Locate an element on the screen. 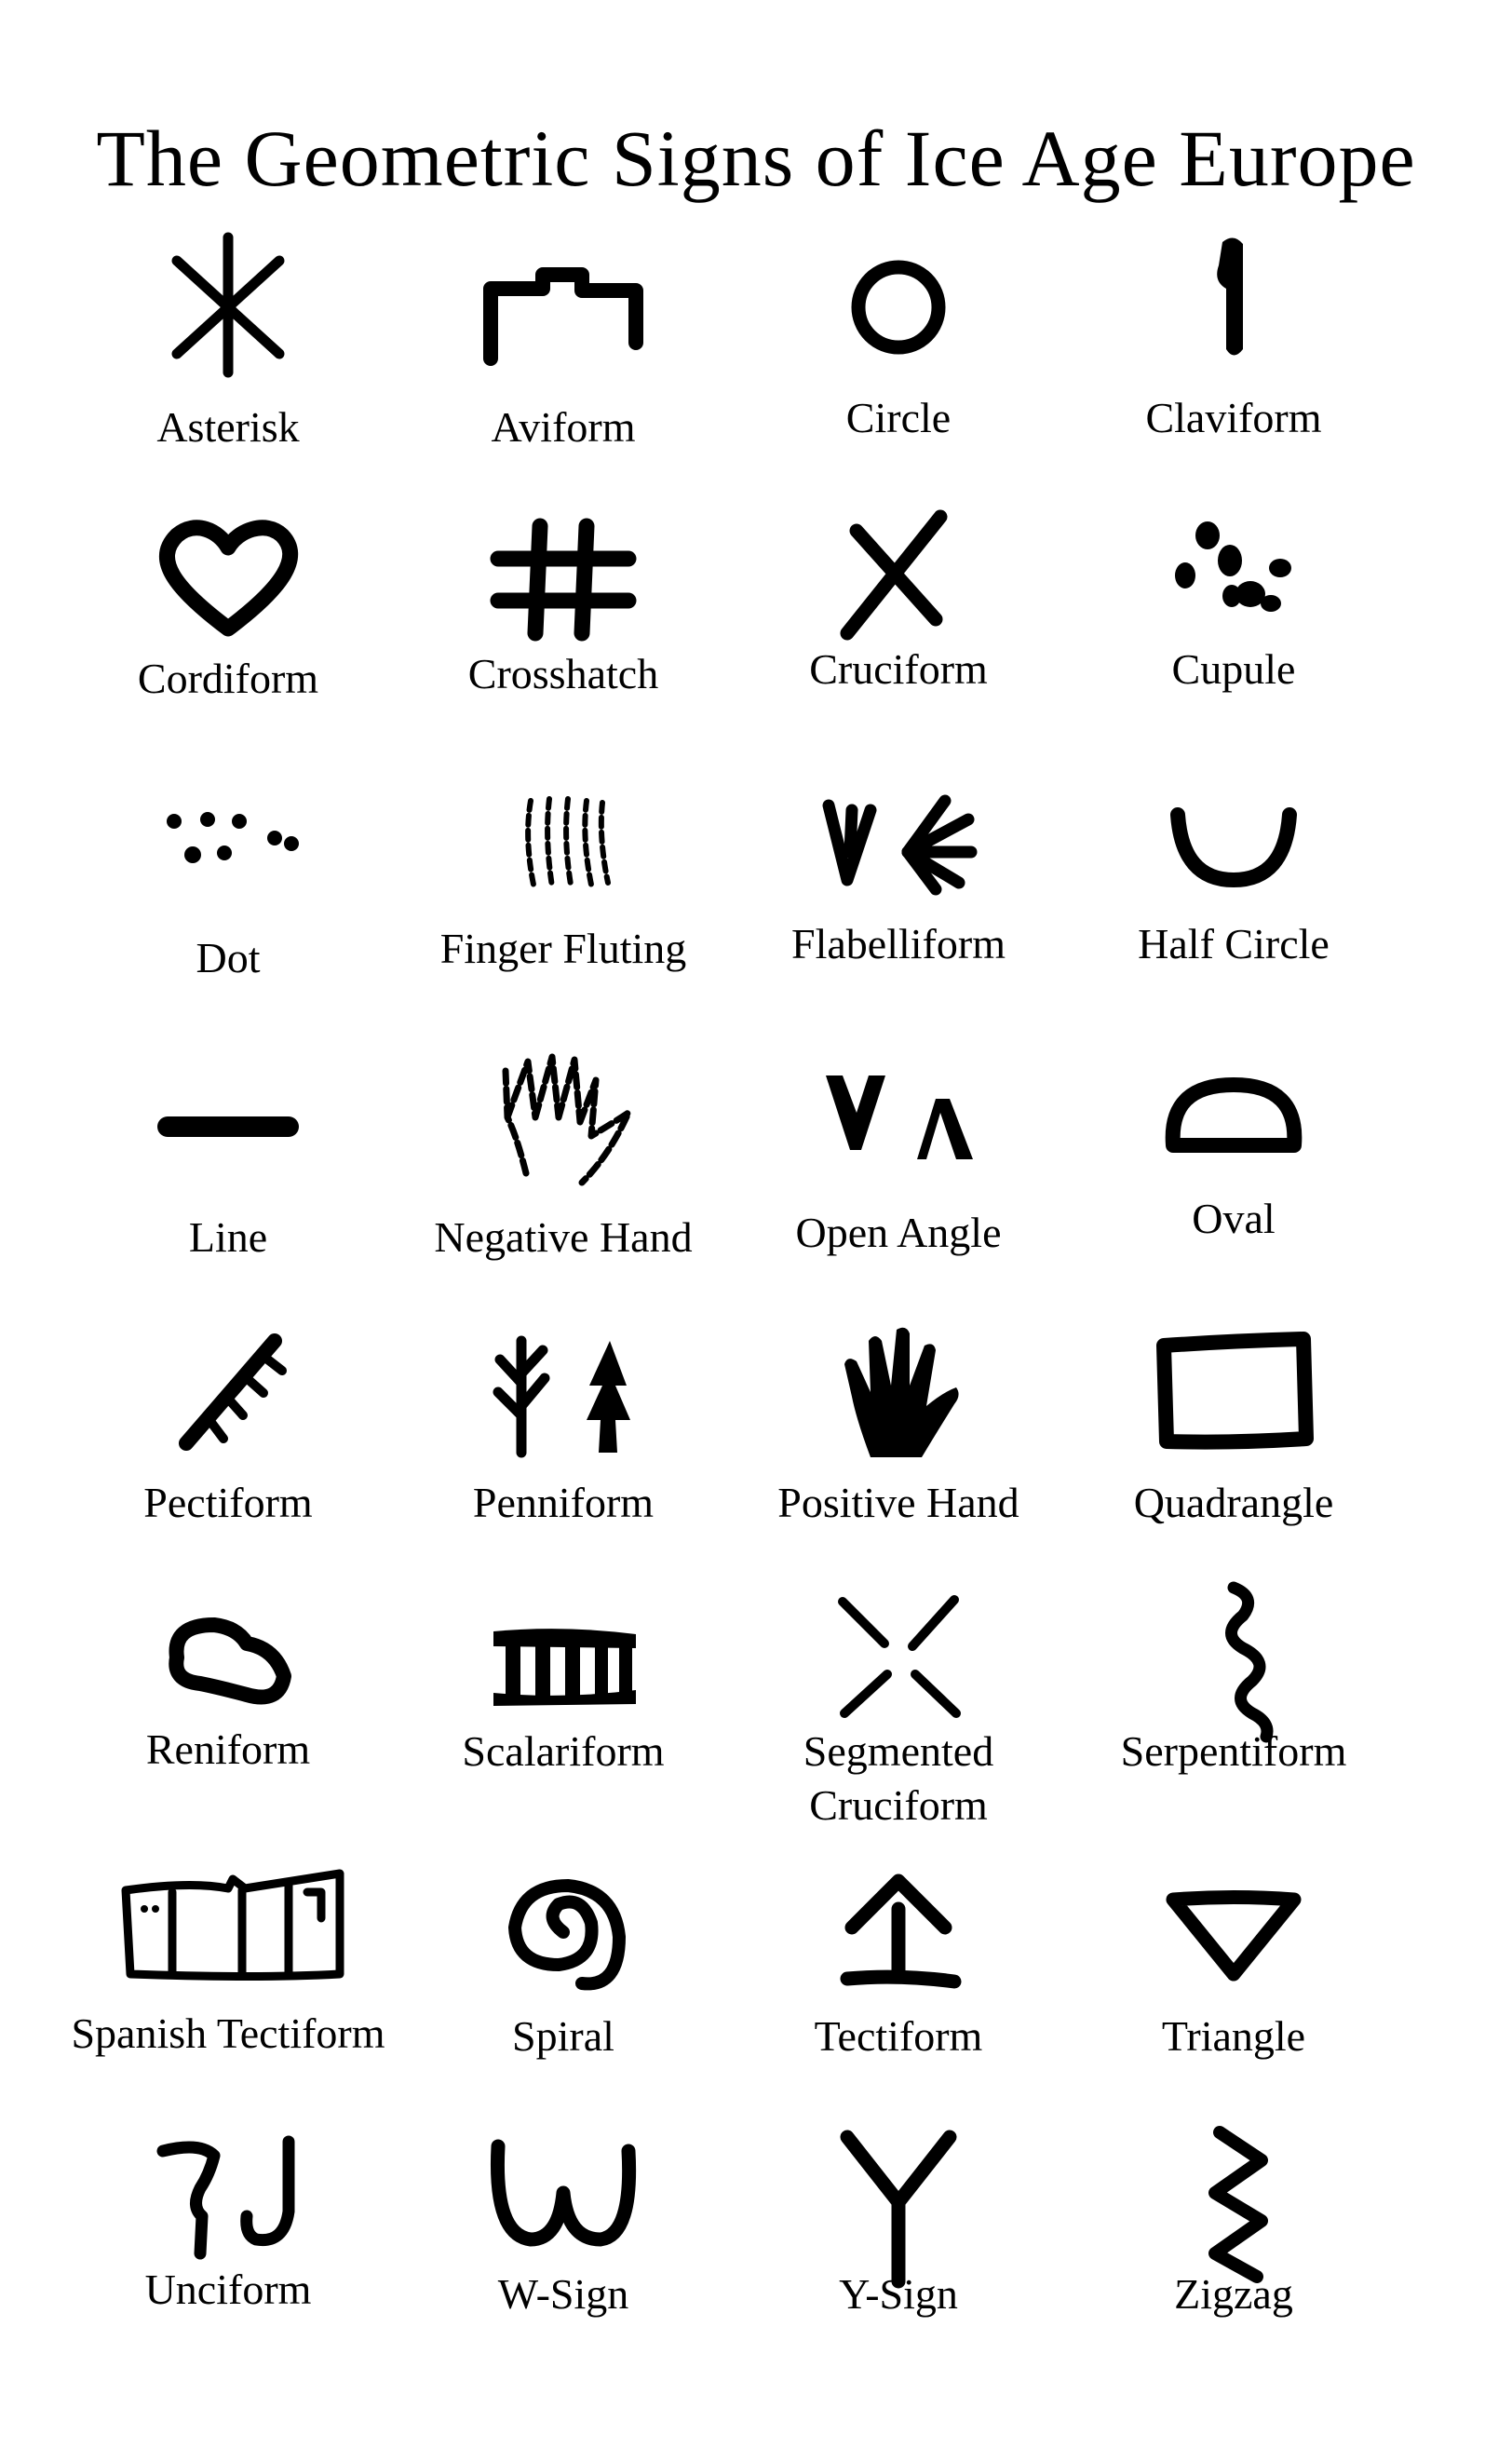 This screenshot has height=2462, width=1512. sign-label: Flabelliform is located at coordinates (899, 943).